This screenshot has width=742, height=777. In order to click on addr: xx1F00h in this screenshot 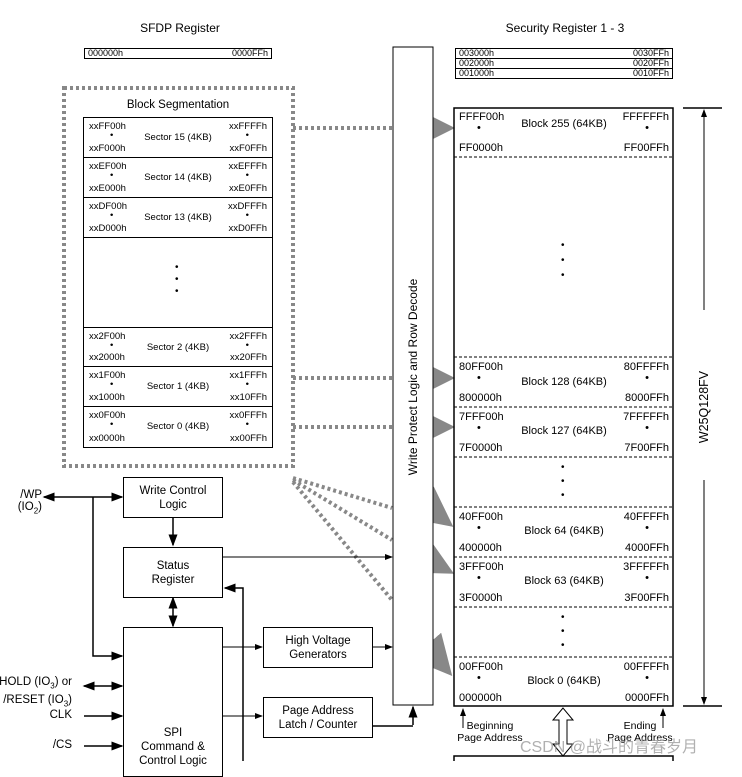, I will do `click(107, 375)`.